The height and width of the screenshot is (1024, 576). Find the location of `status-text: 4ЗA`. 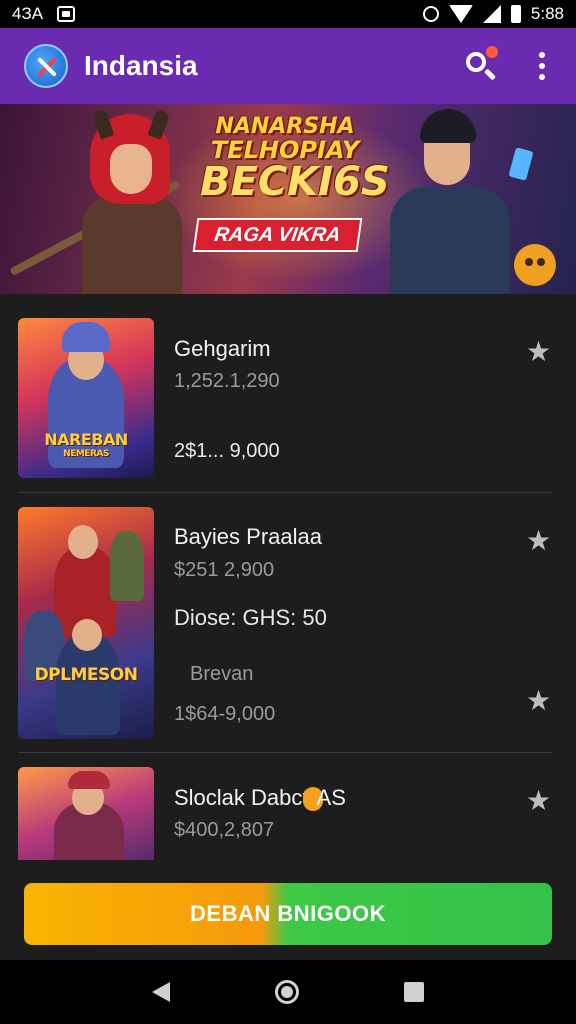

status-text: 4ЗA is located at coordinates (28, 13).